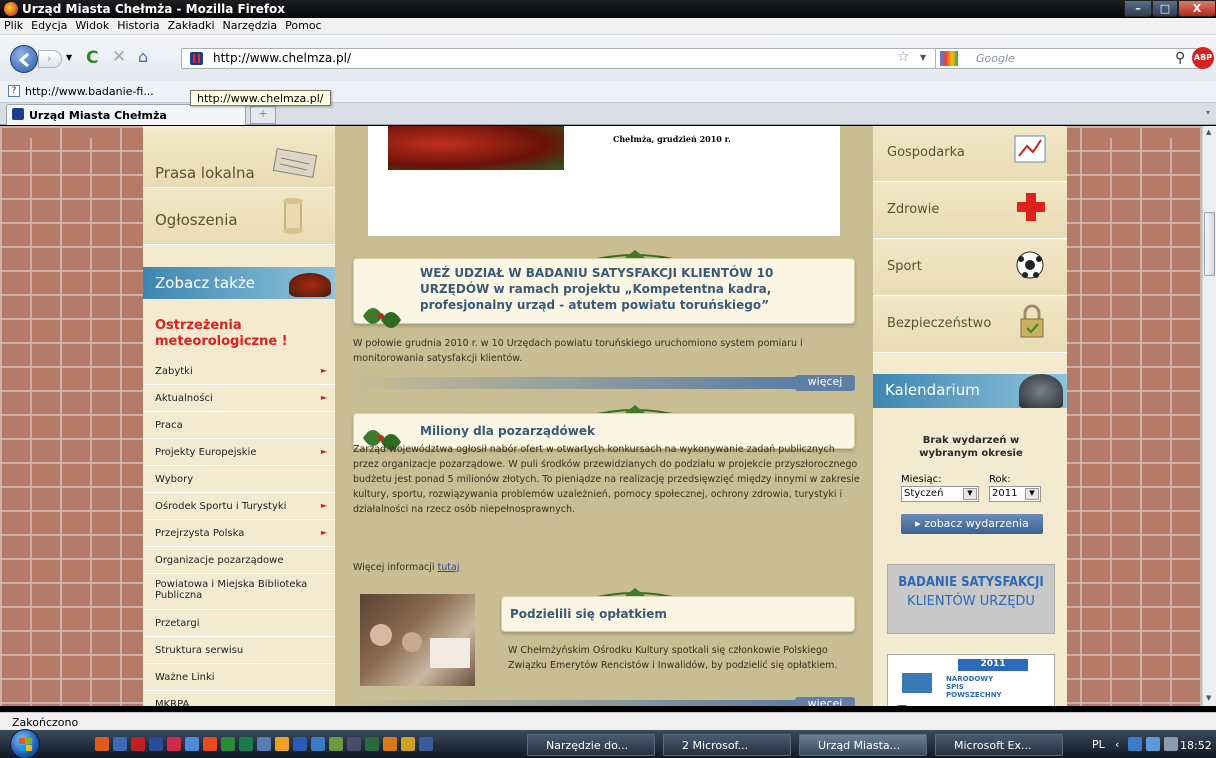 The width and height of the screenshot is (1216, 758). I want to click on left-menu-item: Przejrzysta Polska ►, so click(239, 534).